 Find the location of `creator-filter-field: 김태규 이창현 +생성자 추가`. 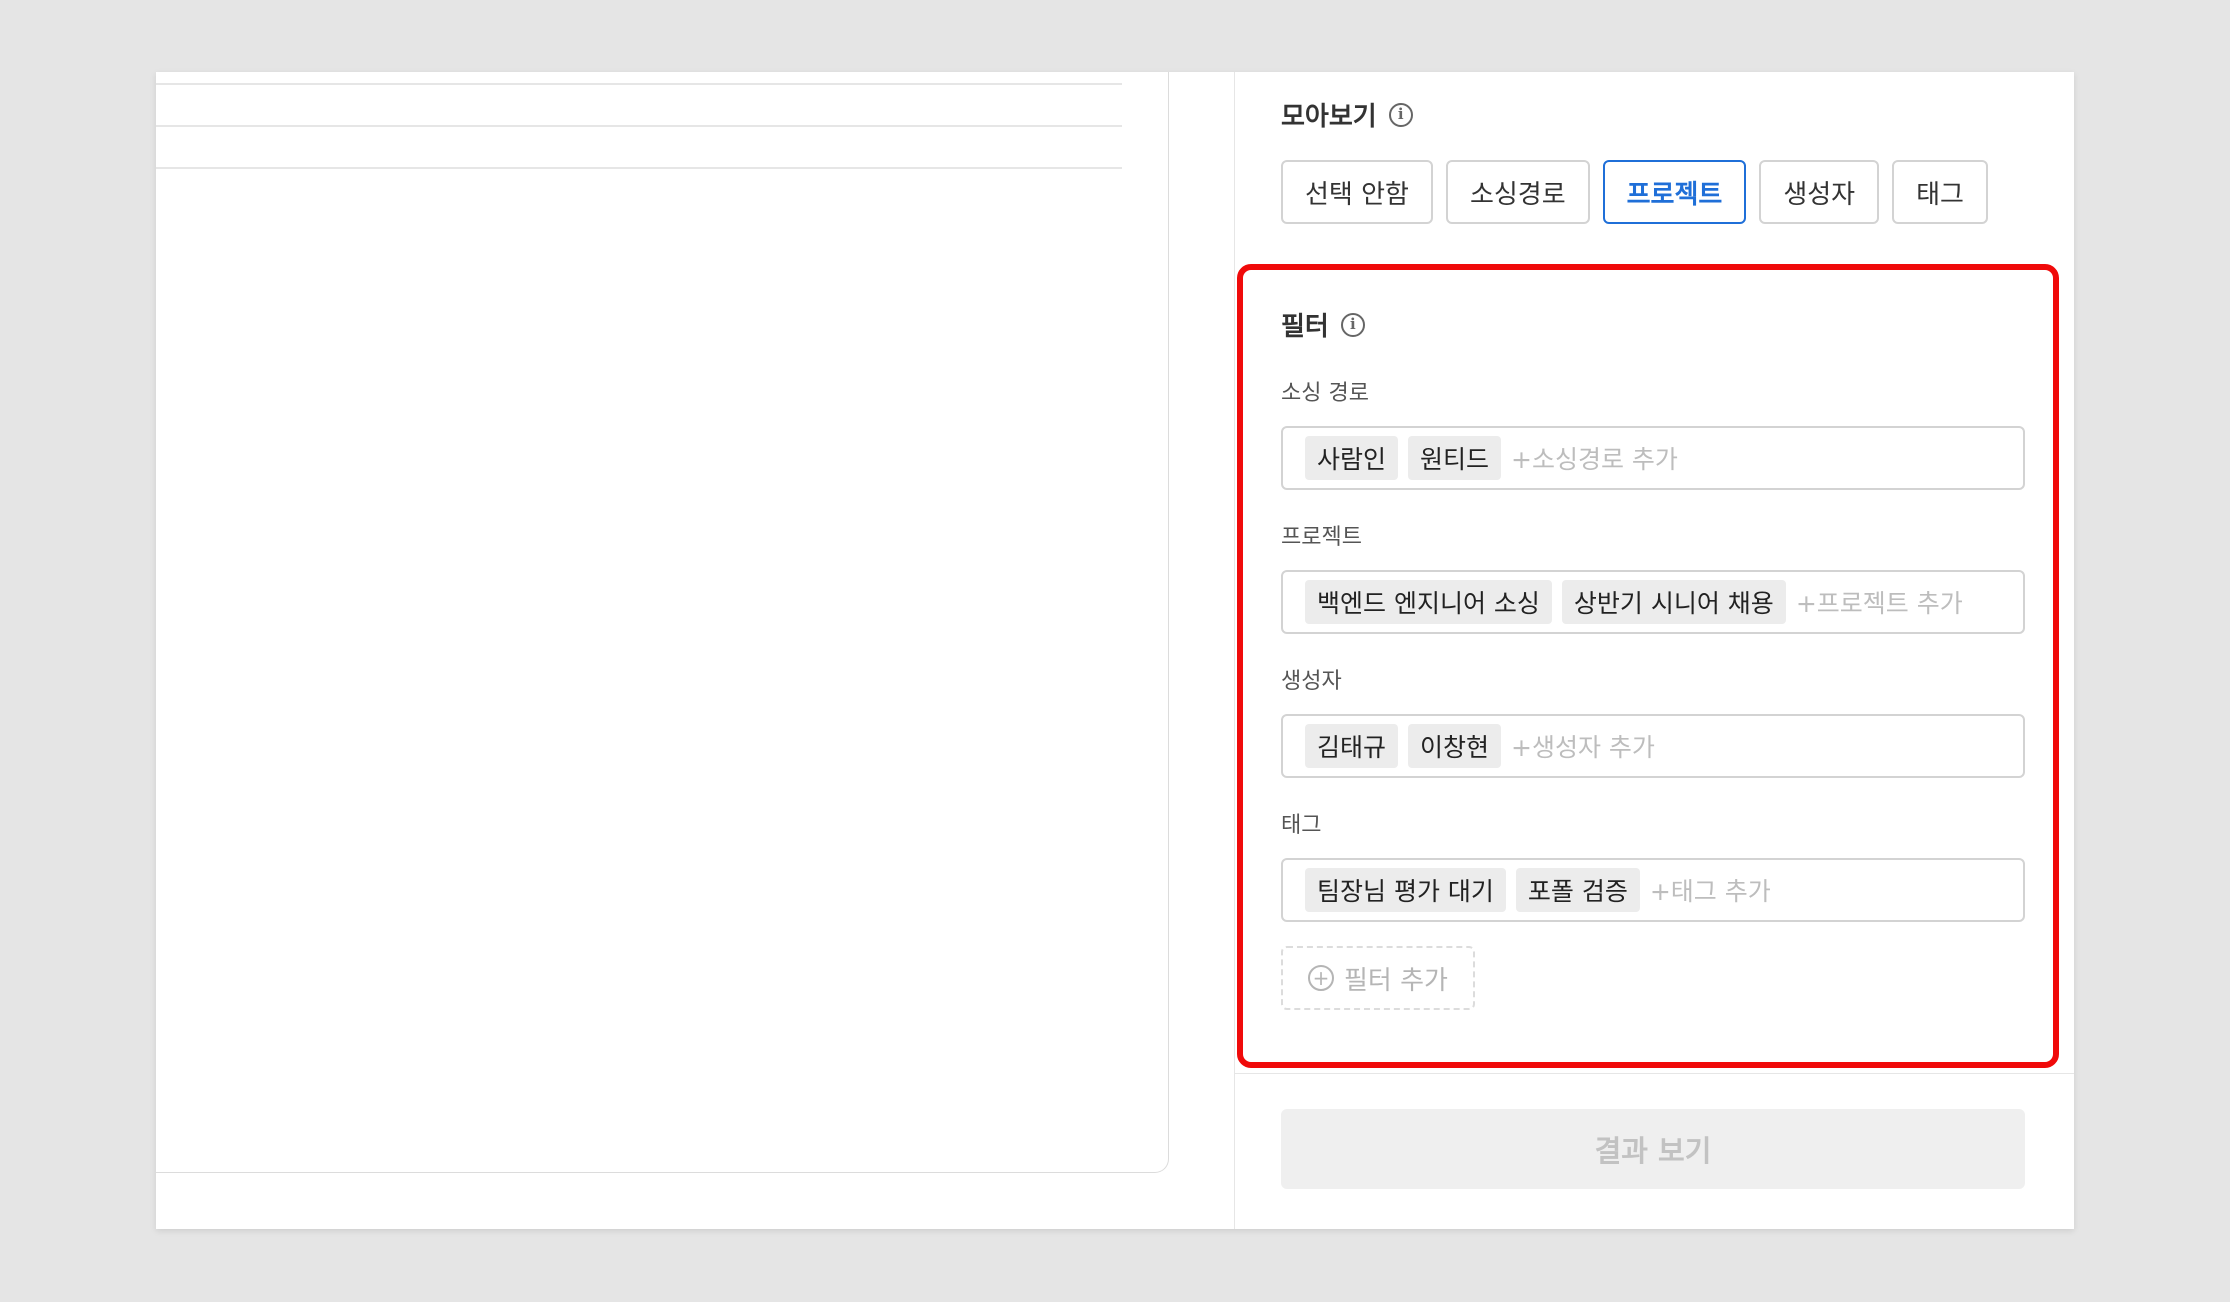

creator-filter-field: 김태규 이창현 +생성자 추가 is located at coordinates (1653, 746).